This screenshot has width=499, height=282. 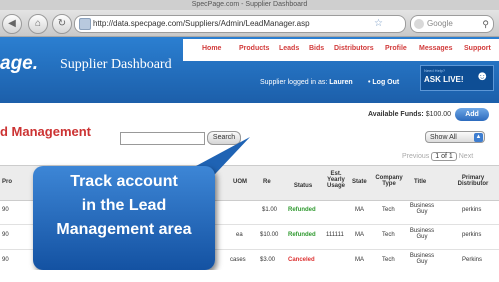 What do you see at coordinates (472, 114) in the screenshot?
I see `add-funds-button: Add` at bounding box center [472, 114].